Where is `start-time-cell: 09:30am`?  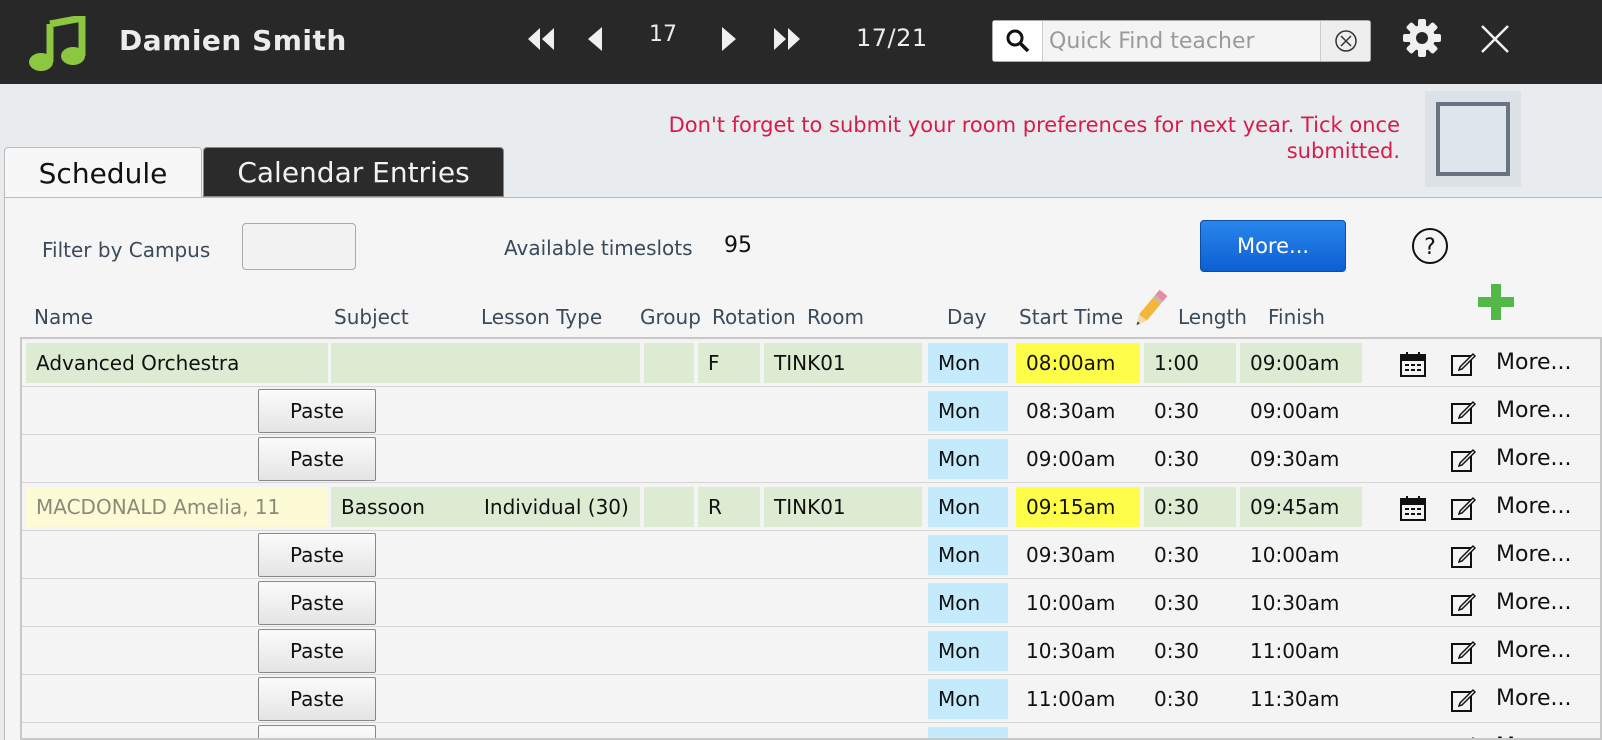 start-time-cell: 09:30am is located at coordinates (1078, 555).